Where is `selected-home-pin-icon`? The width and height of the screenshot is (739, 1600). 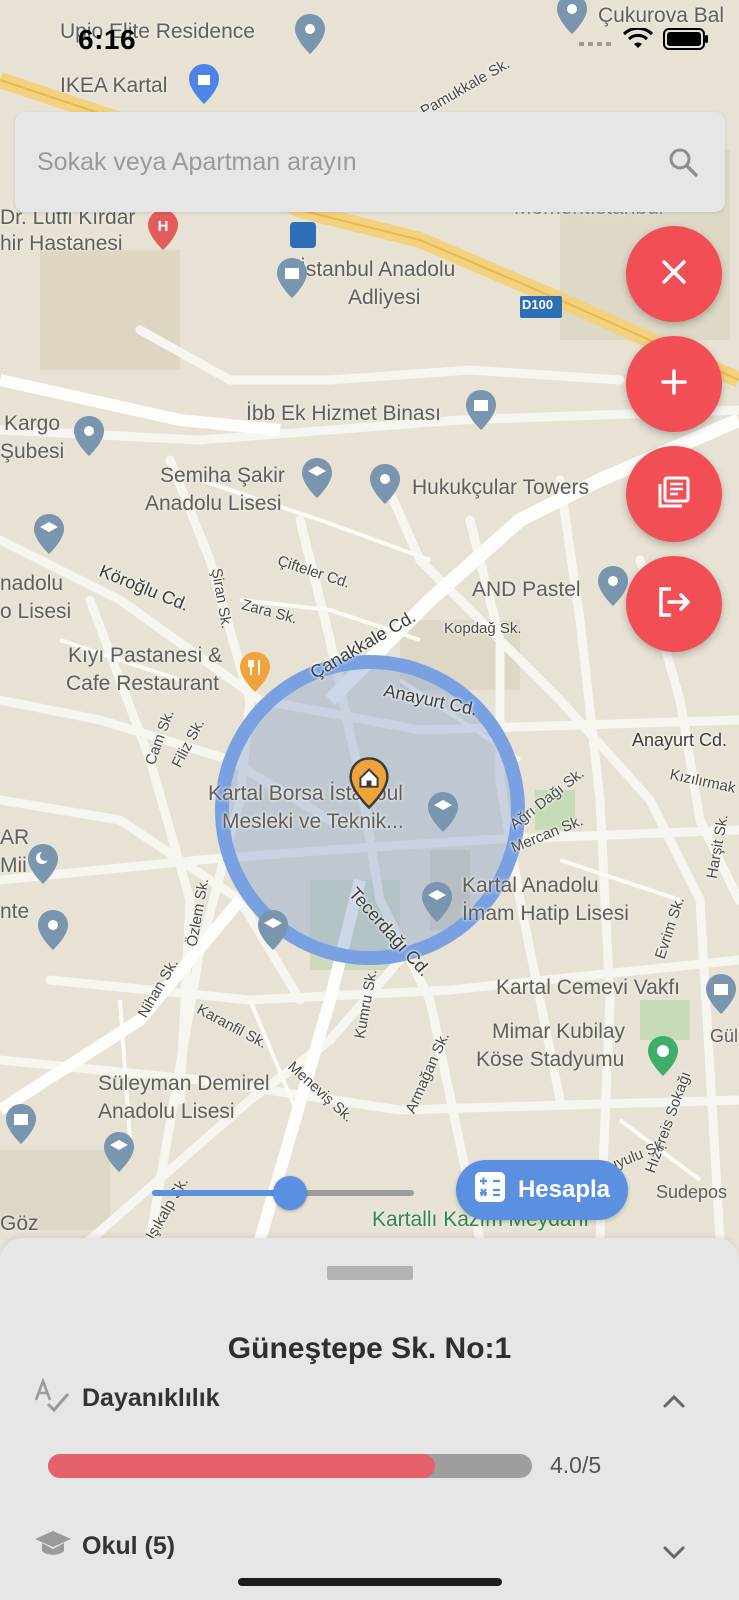
selected-home-pin-icon is located at coordinates (369, 783).